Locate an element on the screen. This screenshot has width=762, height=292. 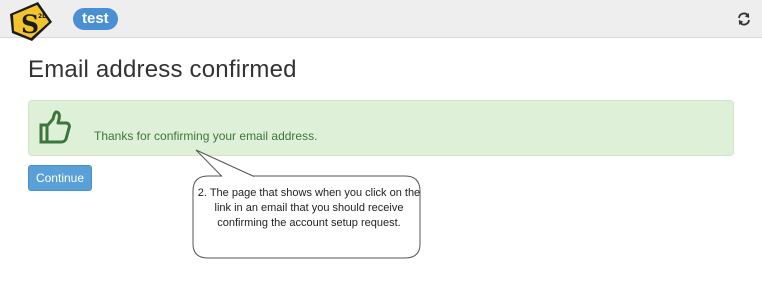
svg-text: 2D is located at coordinates (42, 16).